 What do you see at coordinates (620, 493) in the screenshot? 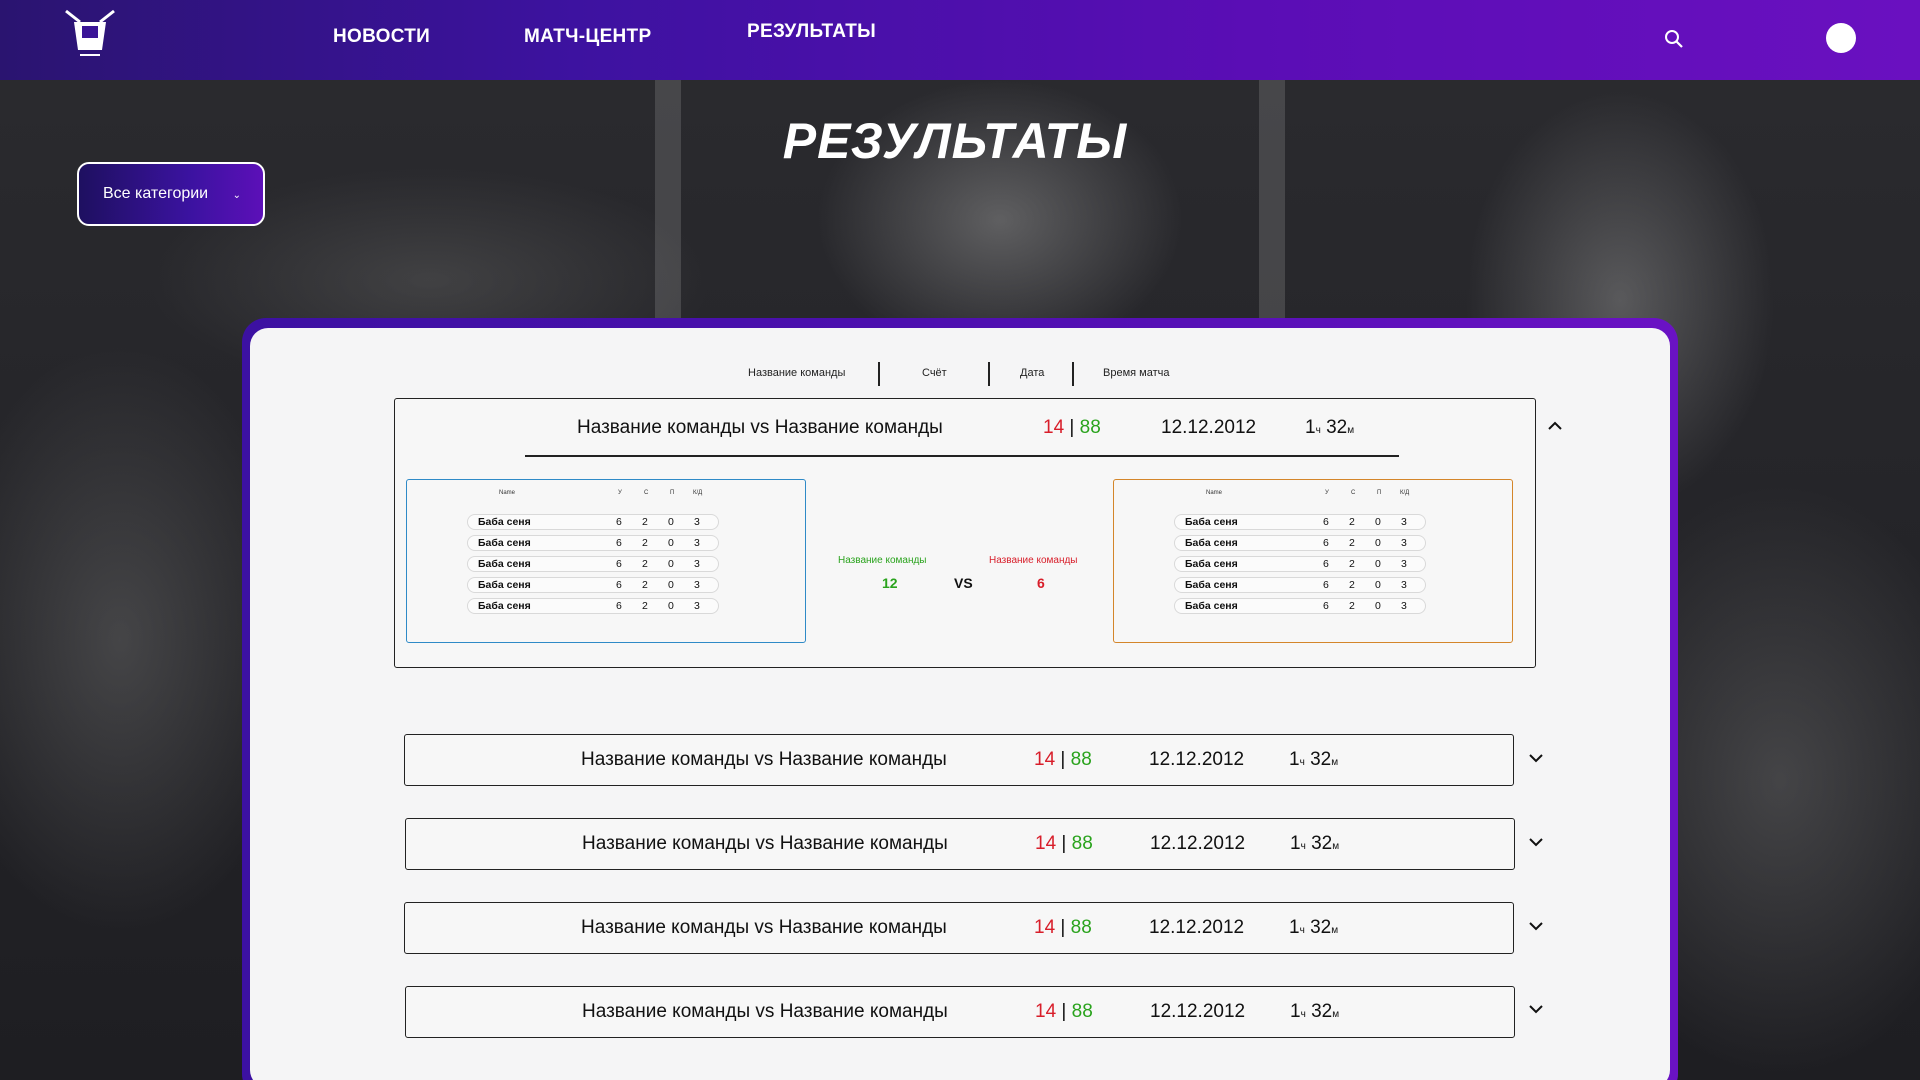
I see `stat-header-u: У` at bounding box center [620, 493].